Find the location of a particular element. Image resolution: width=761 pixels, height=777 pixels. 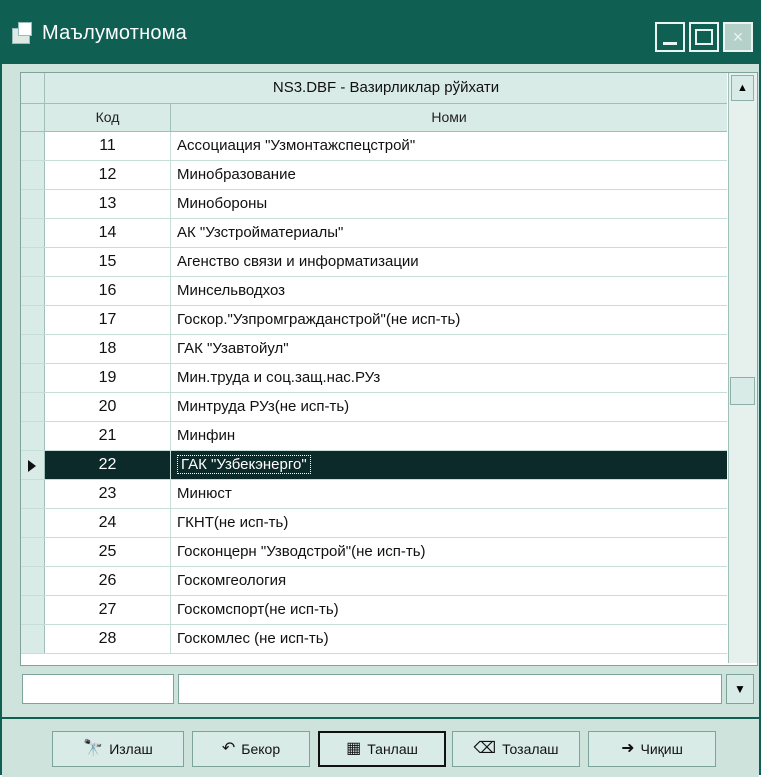

scroll-up-icon: ▲ is located at coordinates (742, 88).